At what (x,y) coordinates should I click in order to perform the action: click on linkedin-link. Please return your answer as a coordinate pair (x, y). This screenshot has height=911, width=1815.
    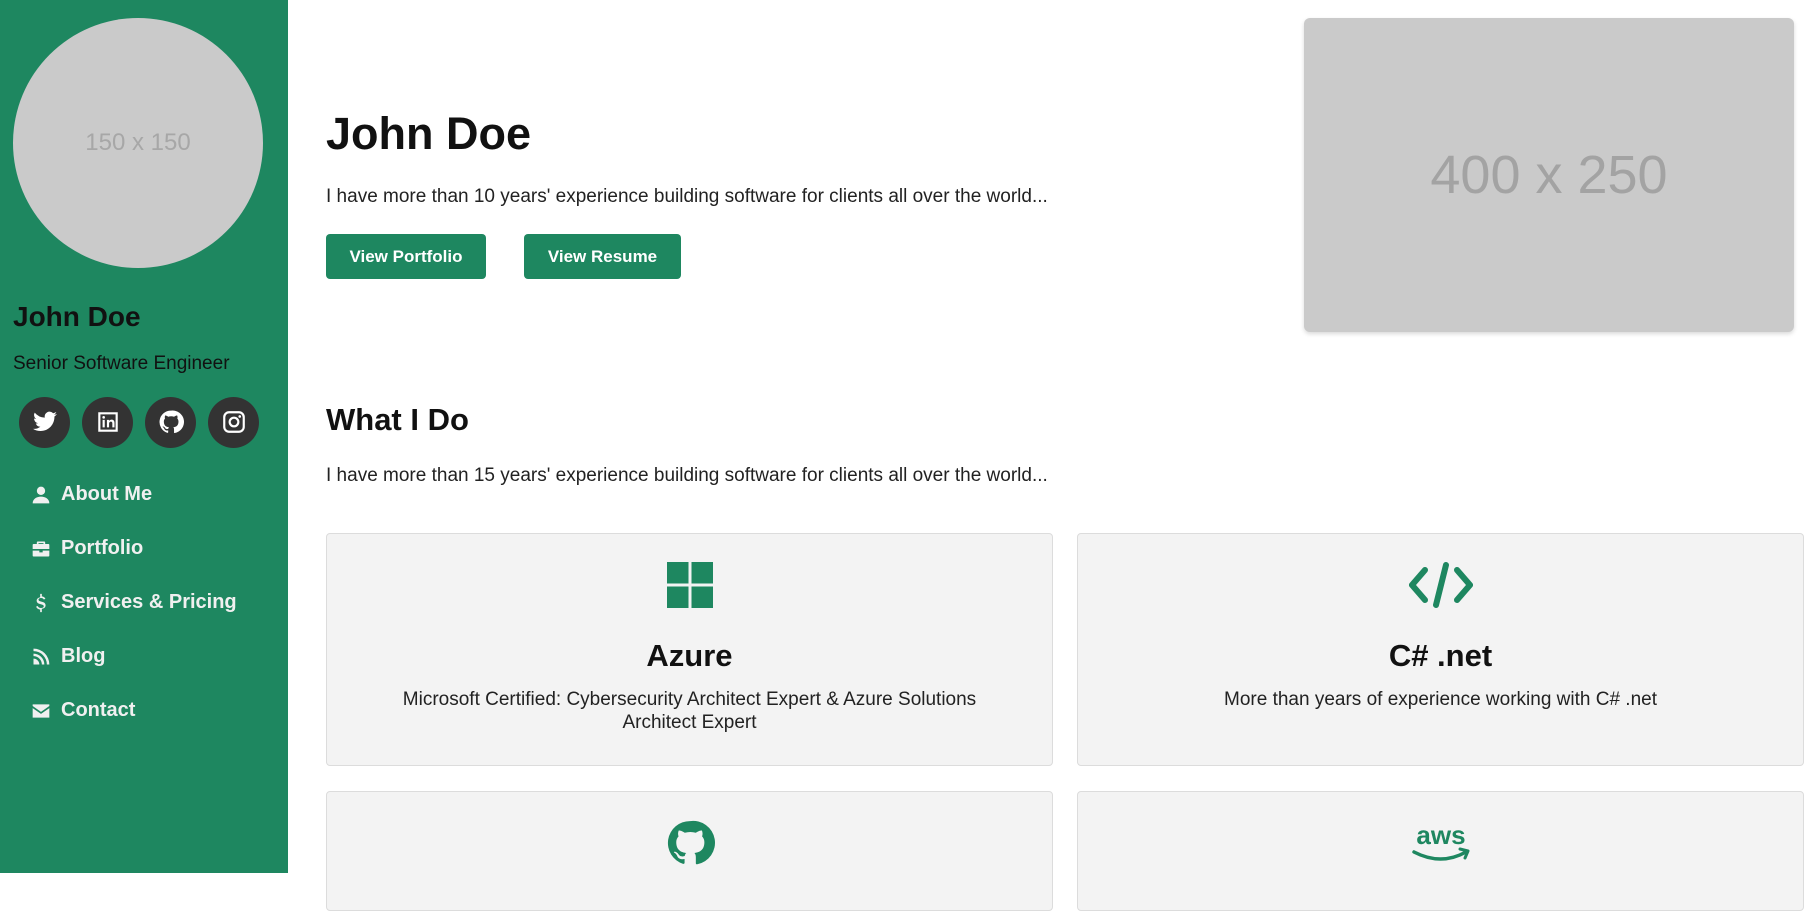
    Looking at the image, I should click on (107, 422).